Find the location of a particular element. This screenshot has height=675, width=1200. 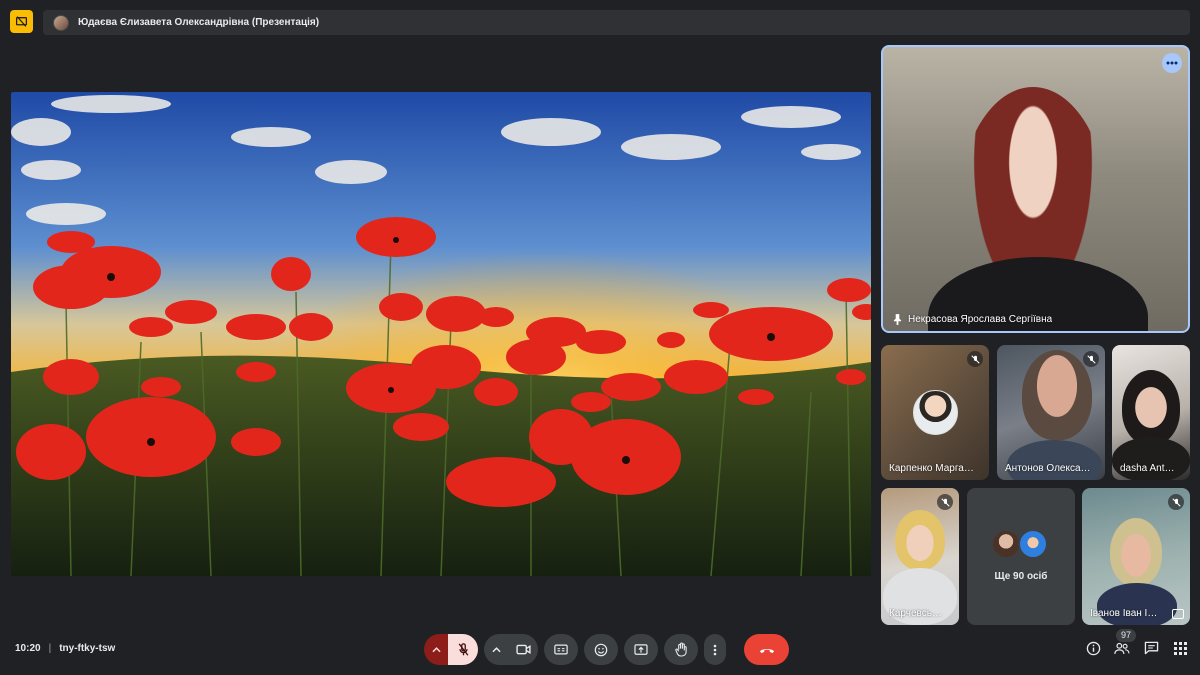

participant-name: Некрасова Ярослава Сергіївна is located at coordinates (972, 319).